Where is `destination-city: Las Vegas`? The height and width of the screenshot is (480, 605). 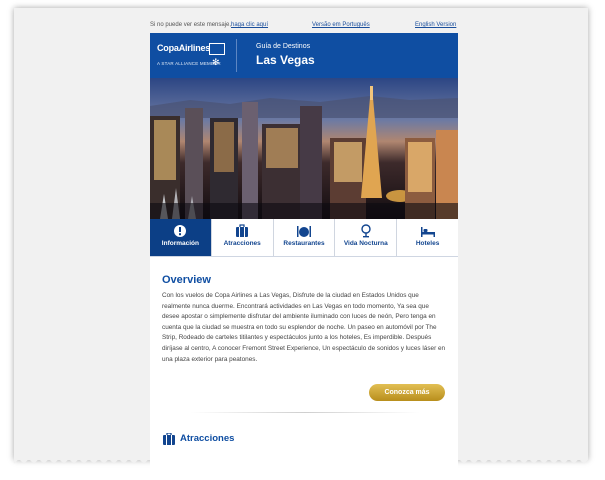
destination-city: Las Vegas is located at coordinates (285, 60).